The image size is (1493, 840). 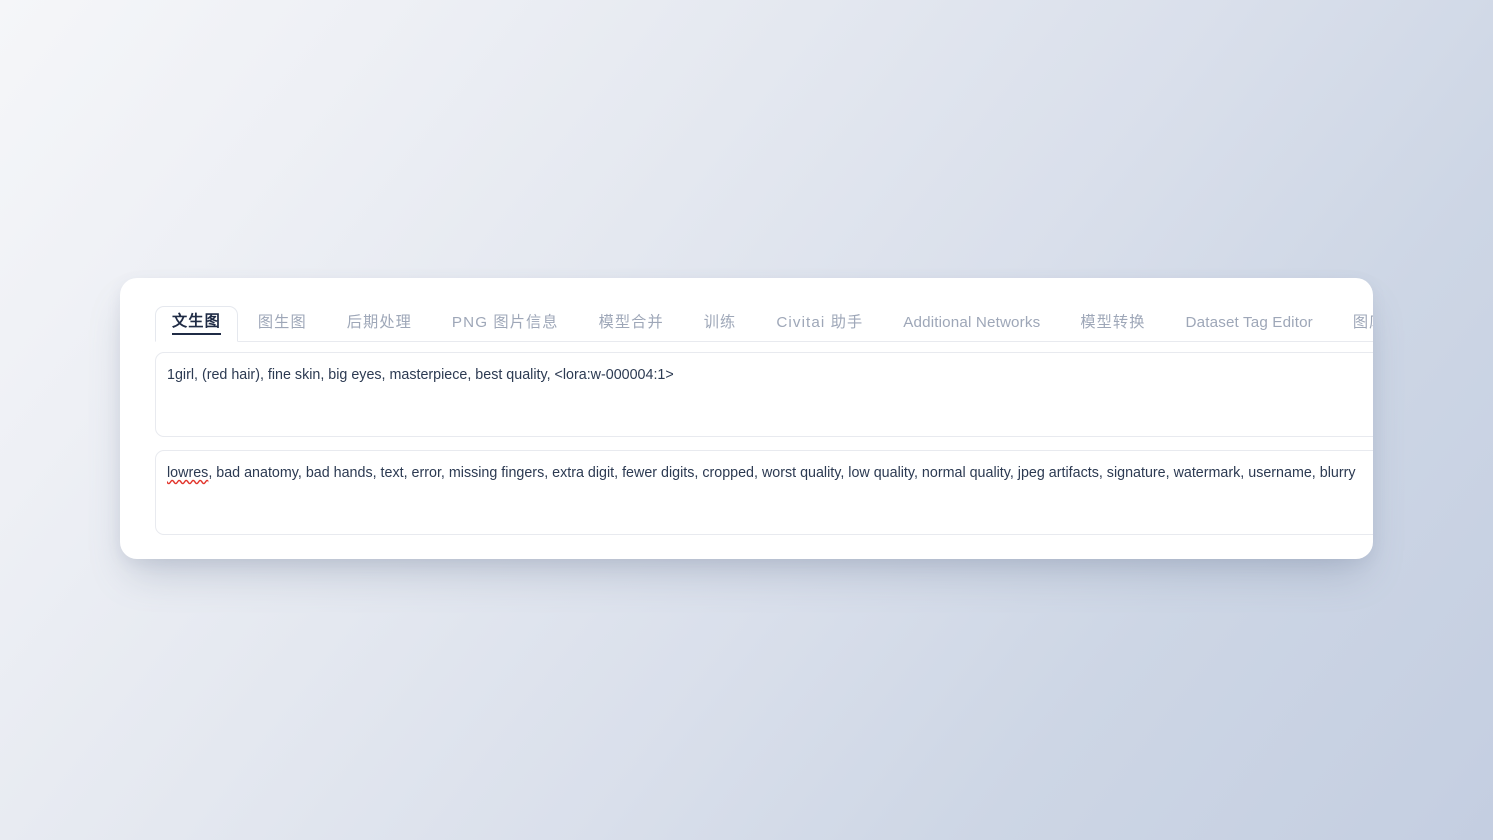 I want to click on tab-label: 图库浏览器, so click(x=1362, y=322).